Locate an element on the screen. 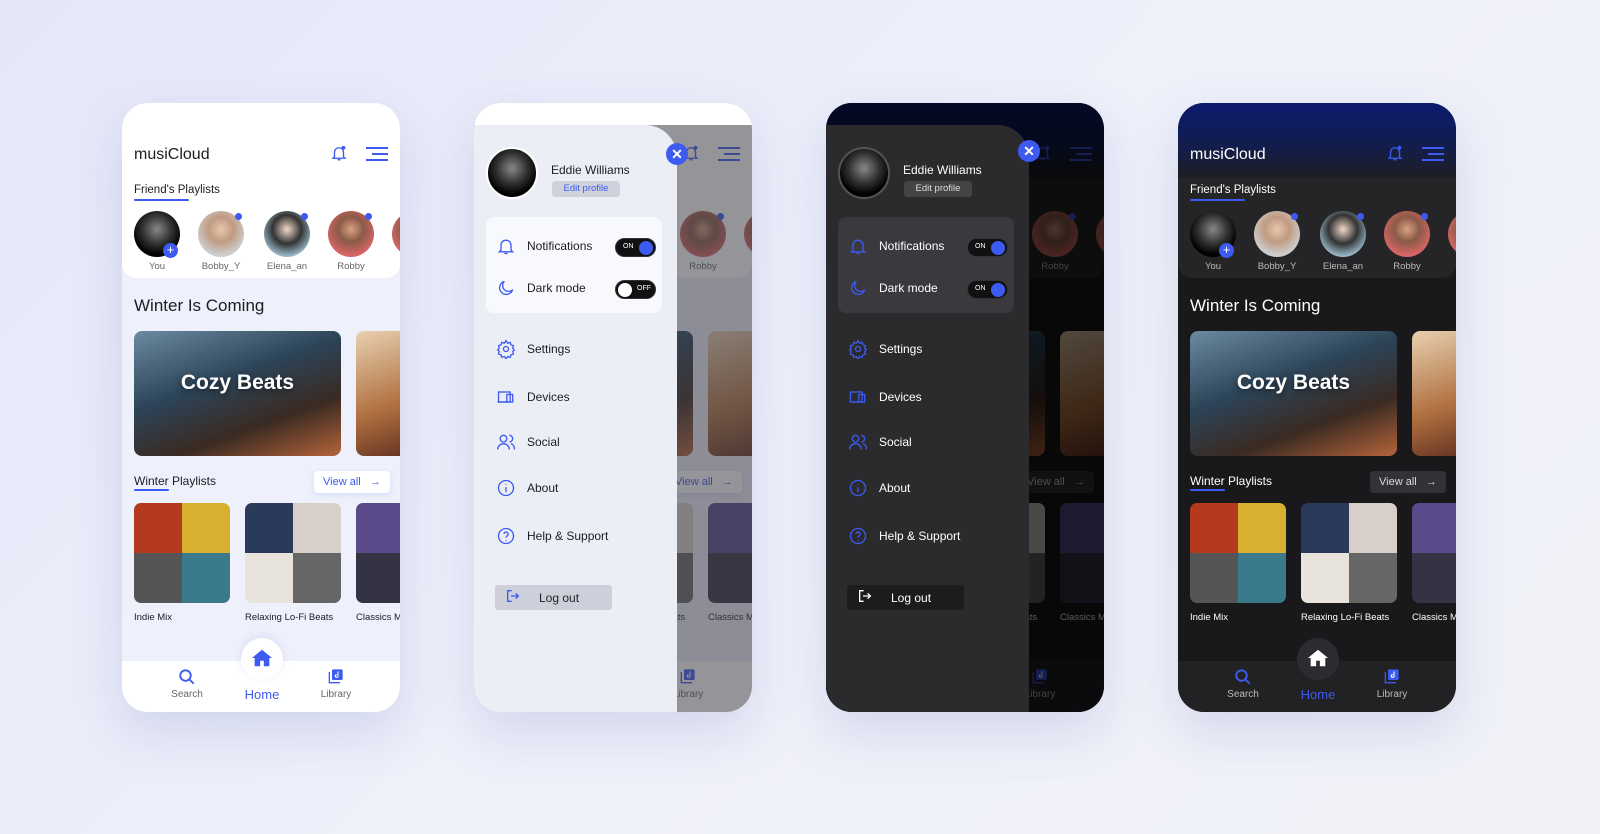 The width and height of the screenshot is (1600, 834). featured-heading: Winter Is Coming is located at coordinates (199, 305).